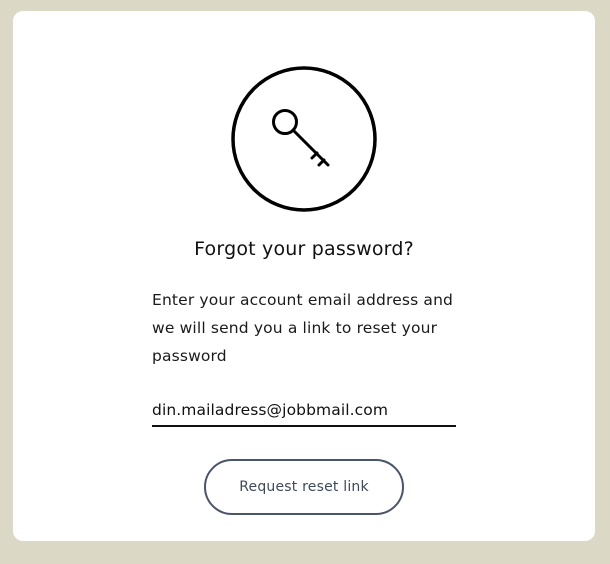 This screenshot has width=610, height=564. What do you see at coordinates (304, 249) in the screenshot?
I see `page-title: Forgot your password?` at bounding box center [304, 249].